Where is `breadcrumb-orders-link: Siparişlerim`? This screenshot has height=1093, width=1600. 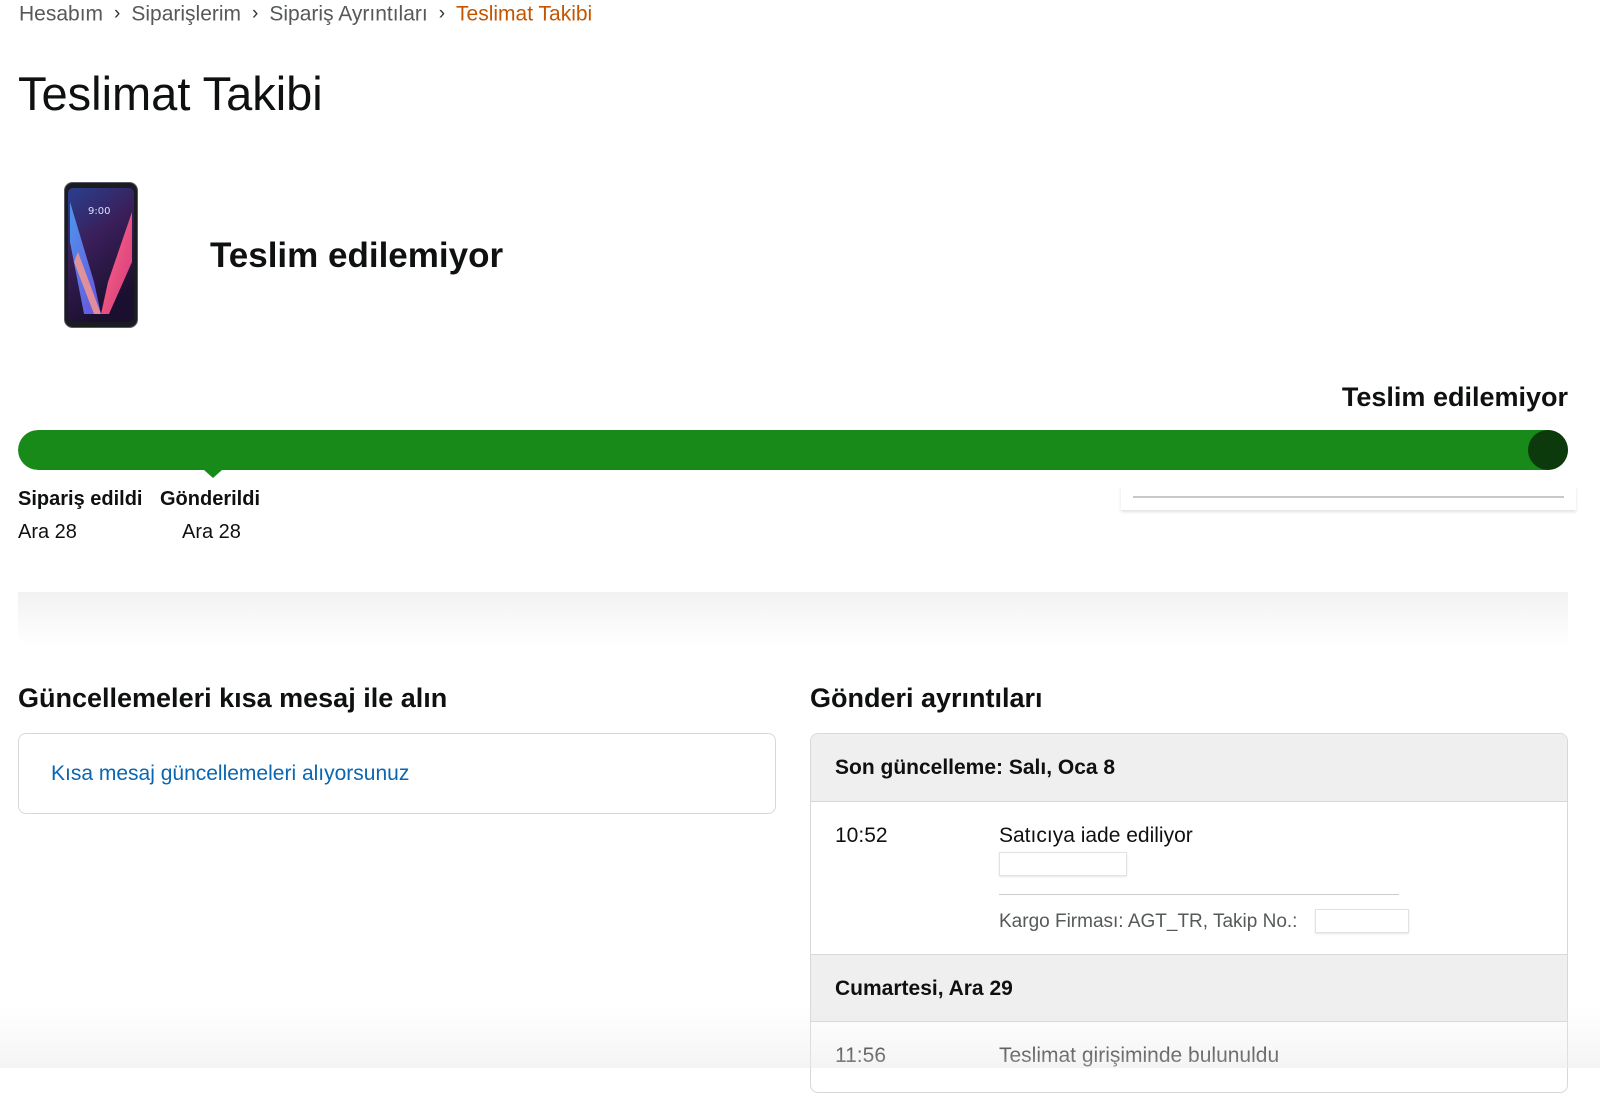
breadcrumb-orders-link: Siparişlerim is located at coordinates (186, 13).